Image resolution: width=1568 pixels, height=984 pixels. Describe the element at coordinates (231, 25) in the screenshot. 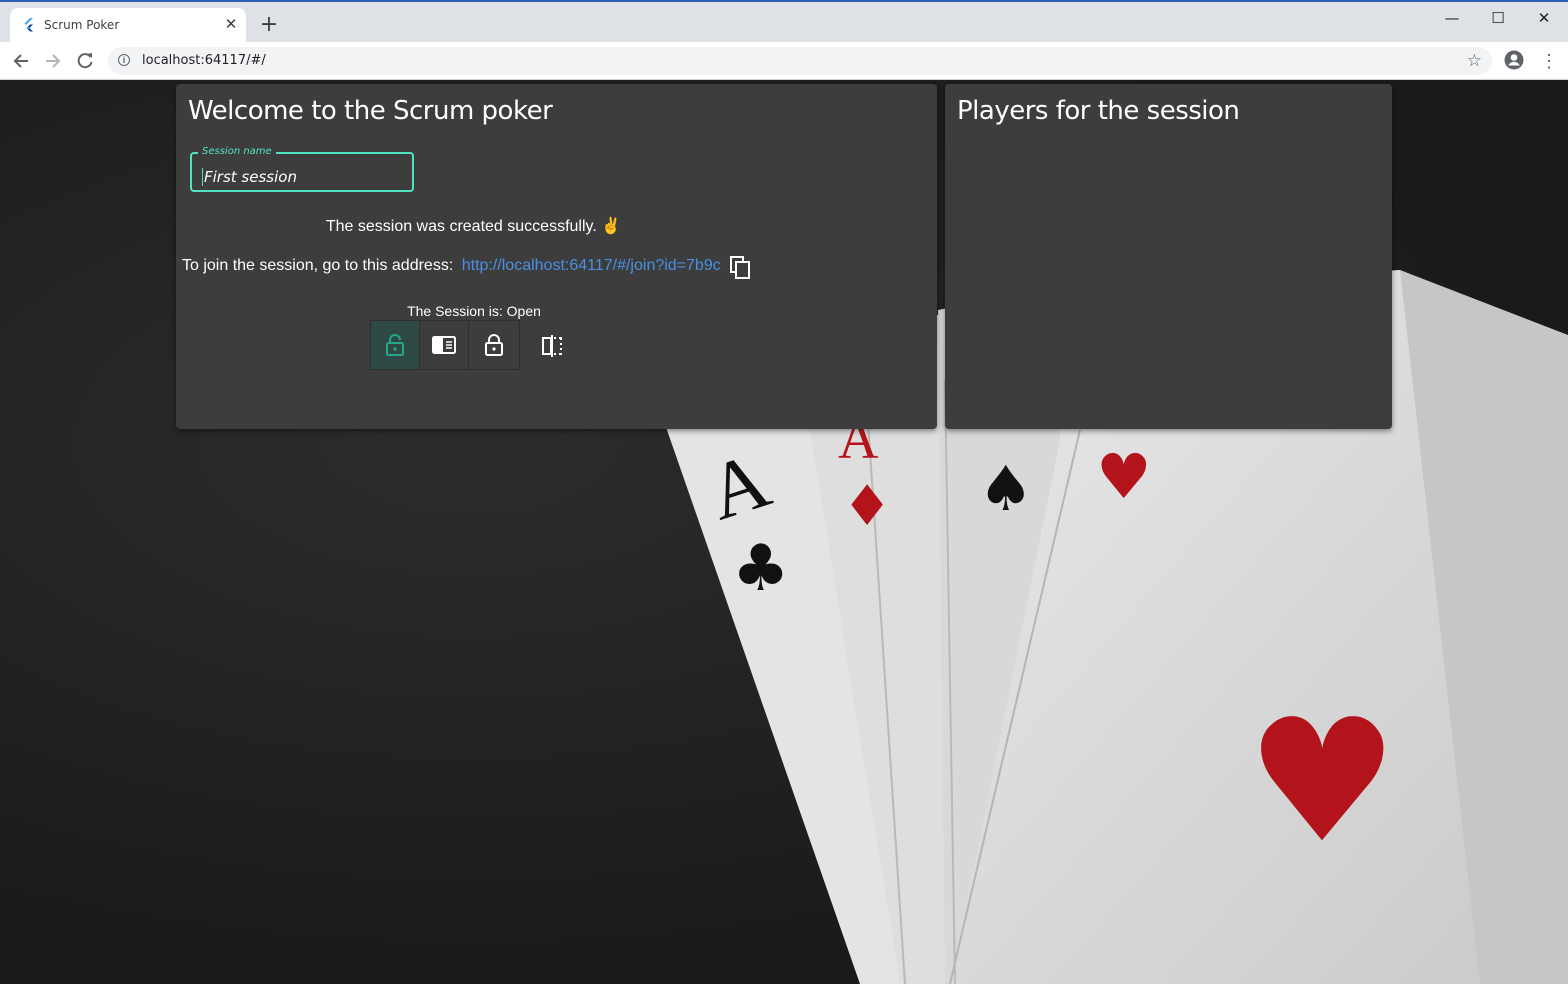

I see `tab-close-icon: ✕` at that location.